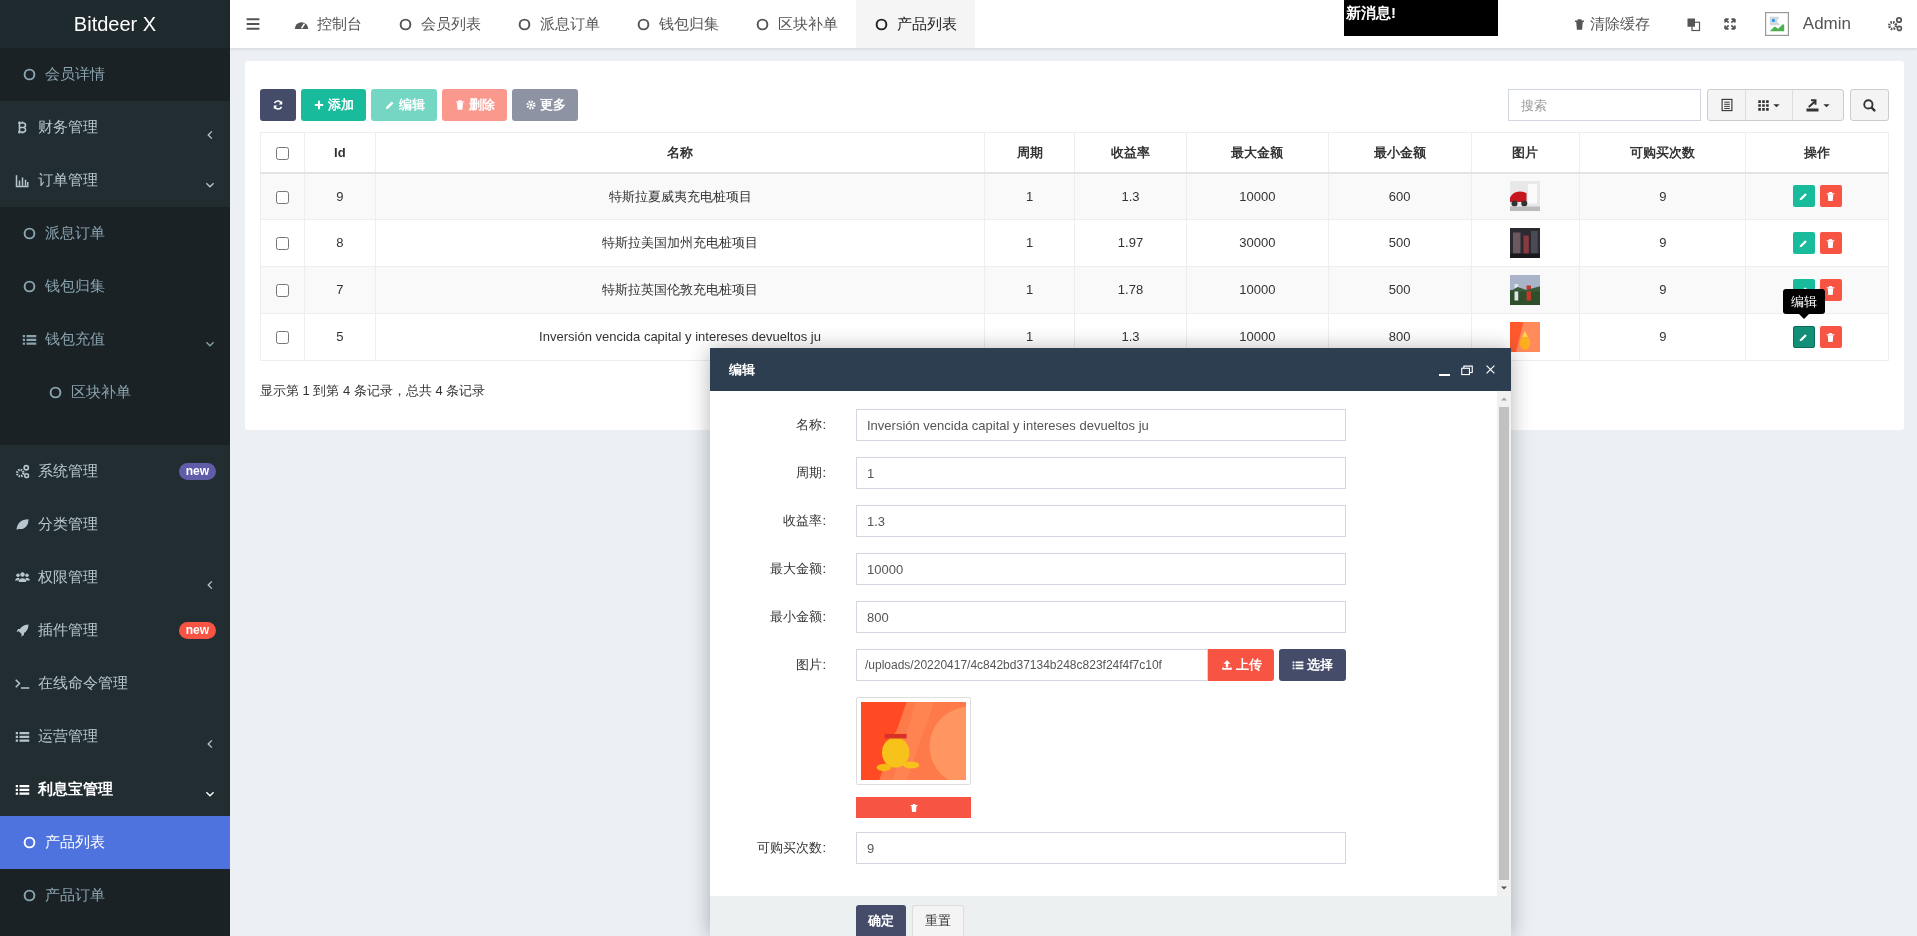  Describe the element at coordinates (340, 243) in the screenshot. I see `table-cell: 8` at that location.